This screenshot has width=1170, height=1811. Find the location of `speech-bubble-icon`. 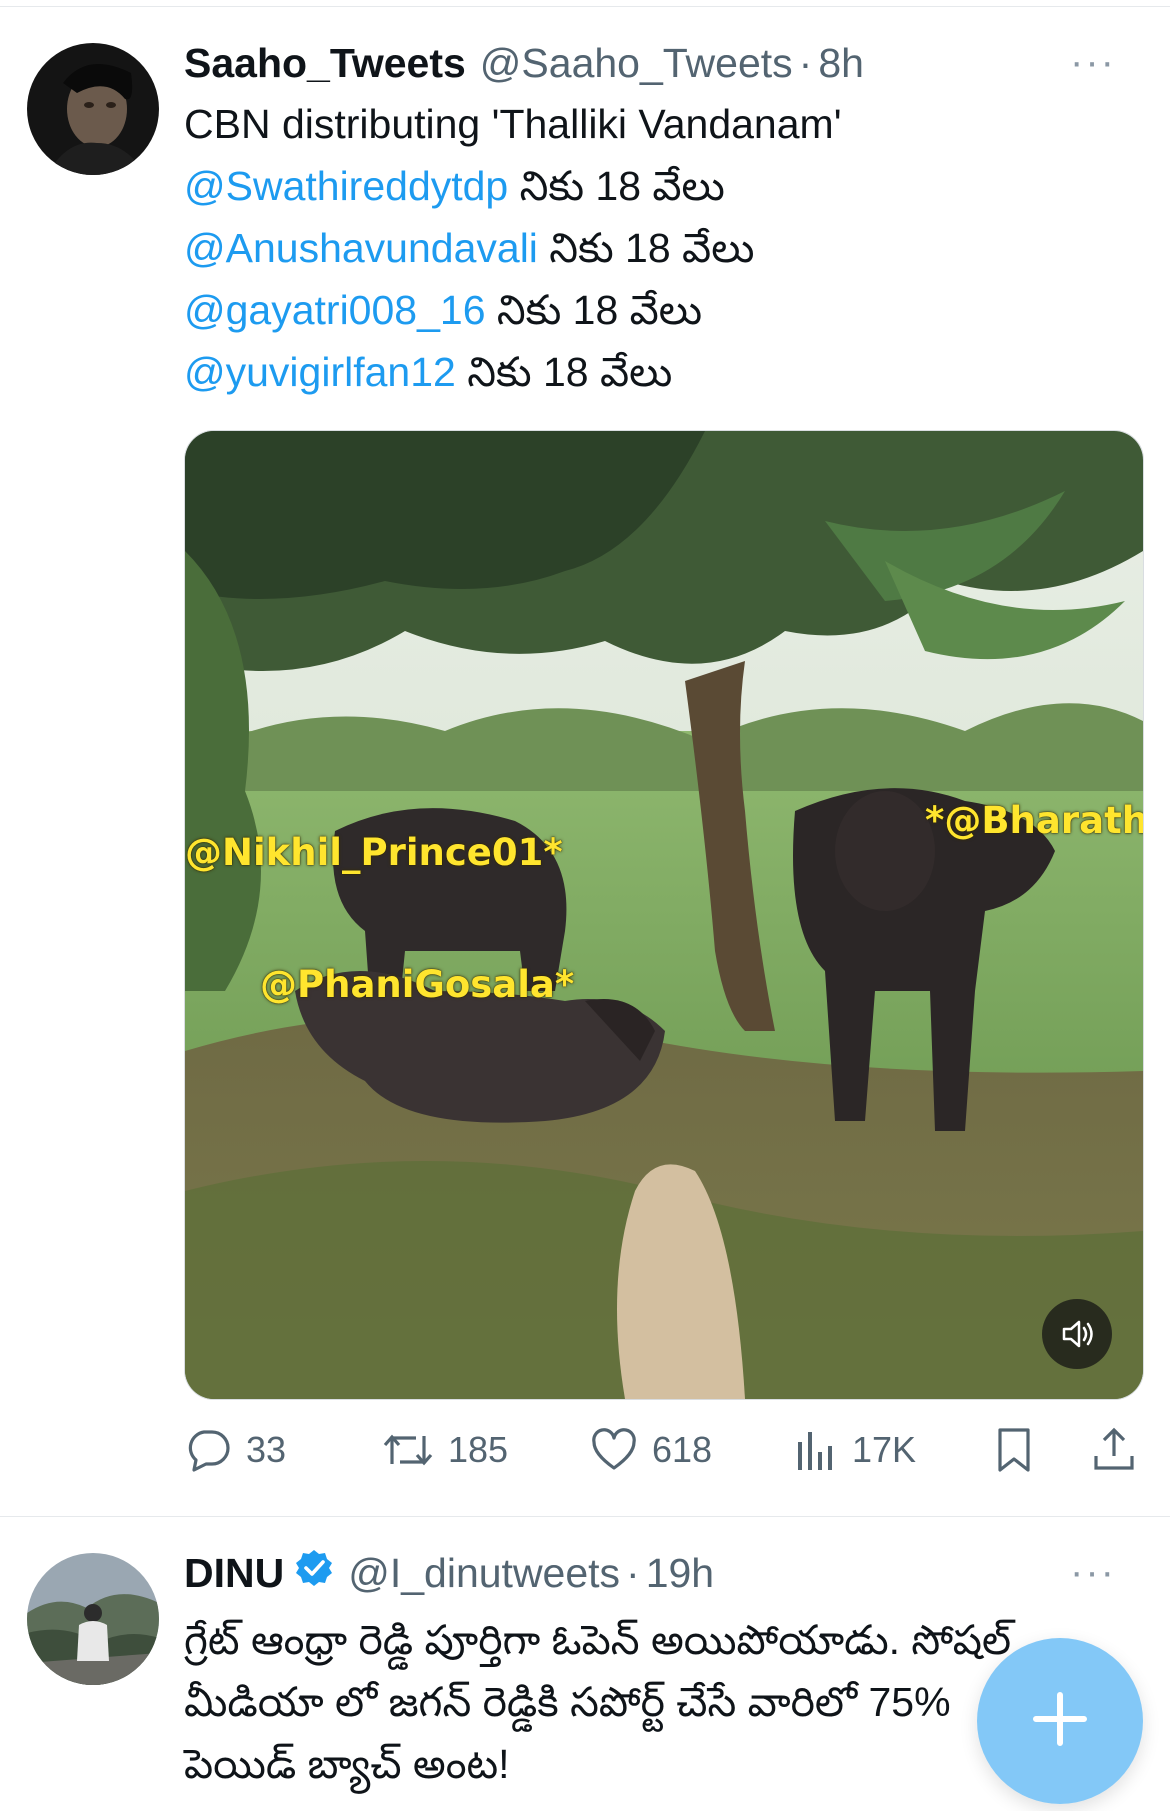

speech-bubble-icon is located at coordinates (209, 1451).